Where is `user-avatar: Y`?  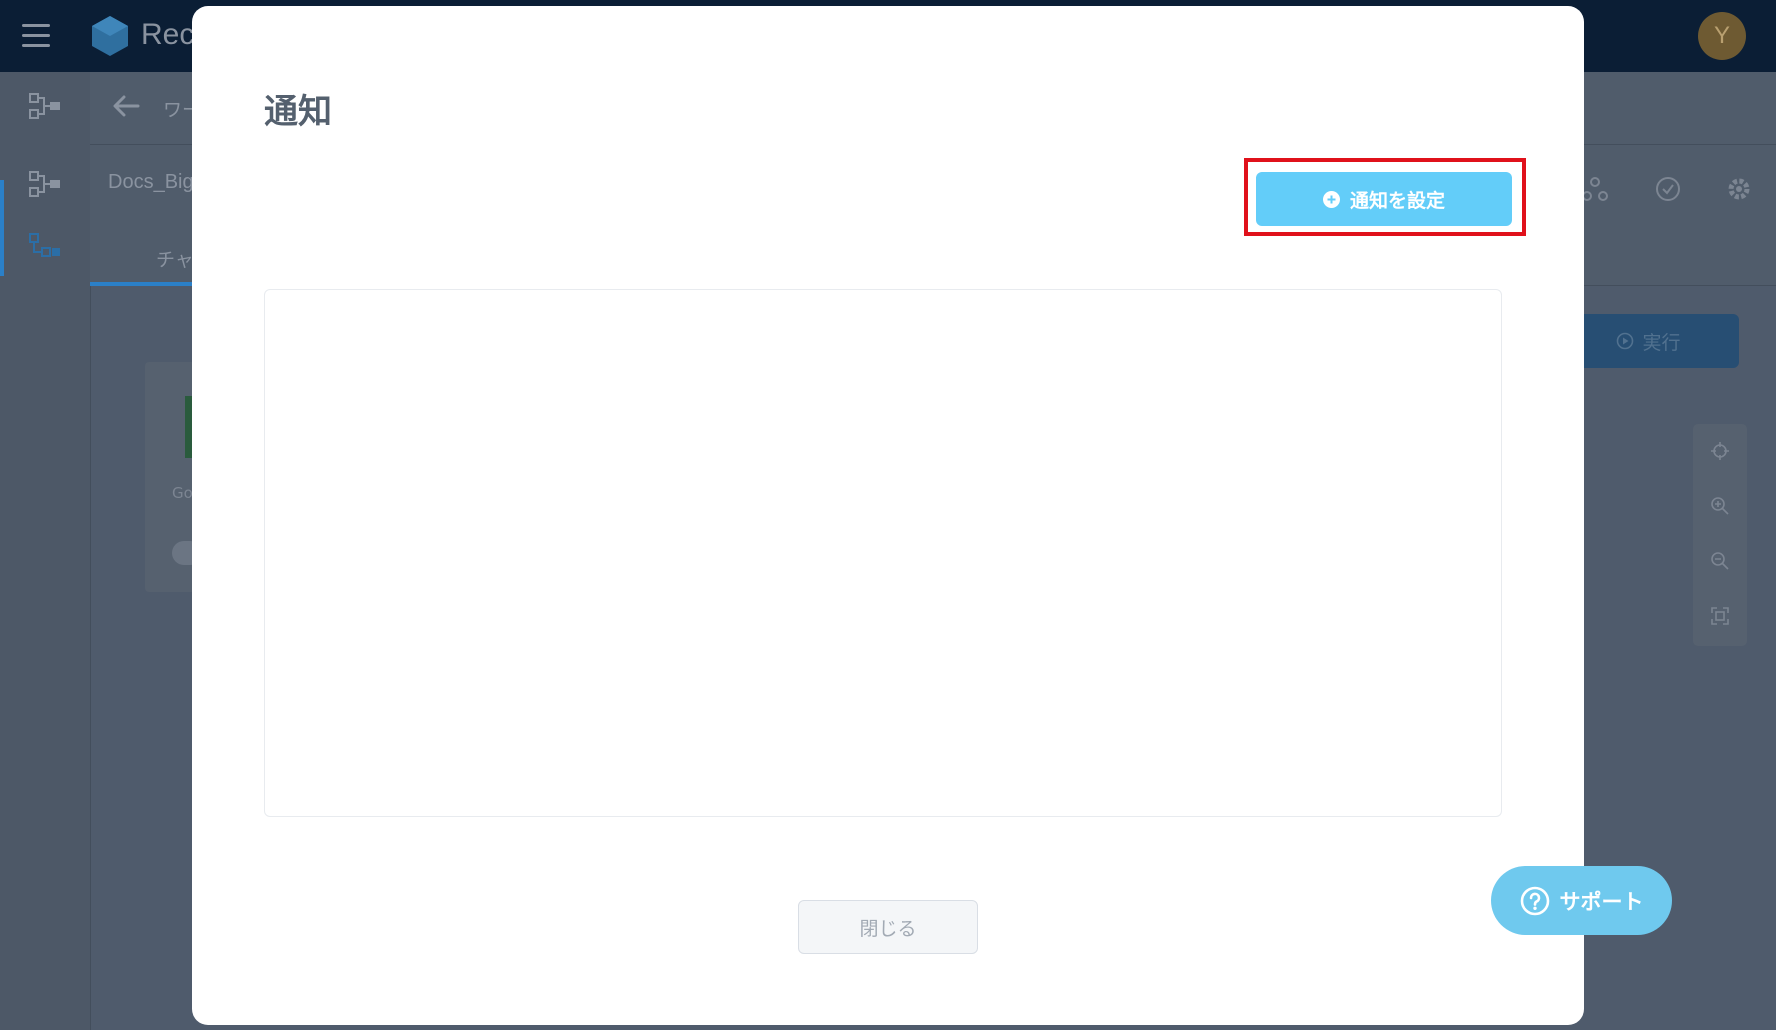 user-avatar: Y is located at coordinates (1722, 36).